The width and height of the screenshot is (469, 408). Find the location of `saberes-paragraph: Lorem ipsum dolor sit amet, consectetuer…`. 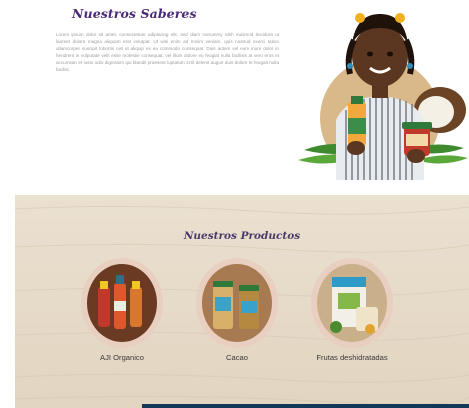

saberes-paragraph: Lorem ipsum dolor sit amet, consectetuer… is located at coordinates (167, 52).